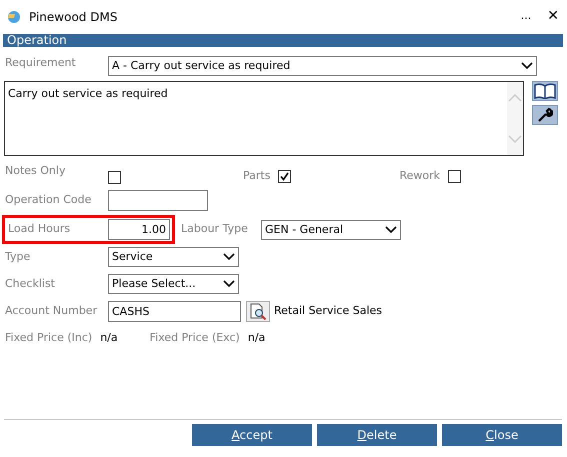 The height and width of the screenshot is (457, 567). I want to click on account-number-field: CASHS, so click(174, 311).